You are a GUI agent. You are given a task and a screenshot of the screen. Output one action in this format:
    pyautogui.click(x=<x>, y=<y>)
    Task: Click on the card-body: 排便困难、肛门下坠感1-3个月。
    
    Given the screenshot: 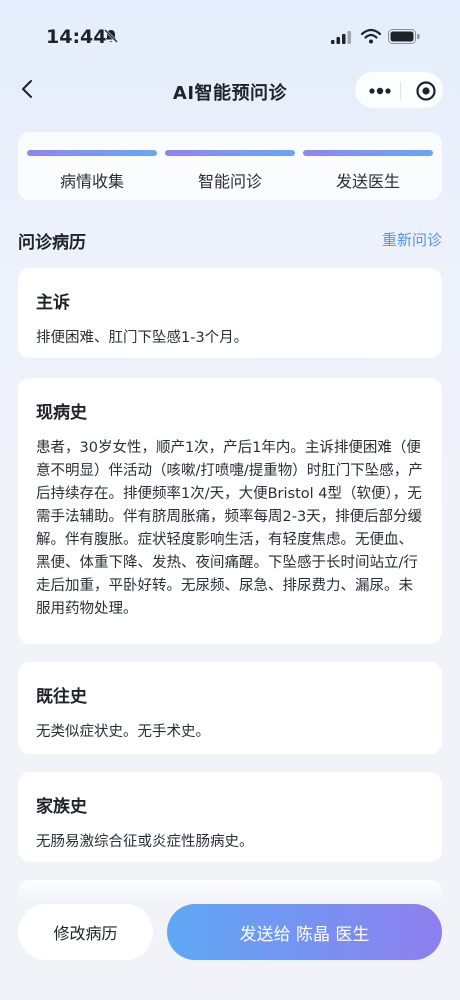 What is the action you would take?
    pyautogui.click(x=142, y=338)
    